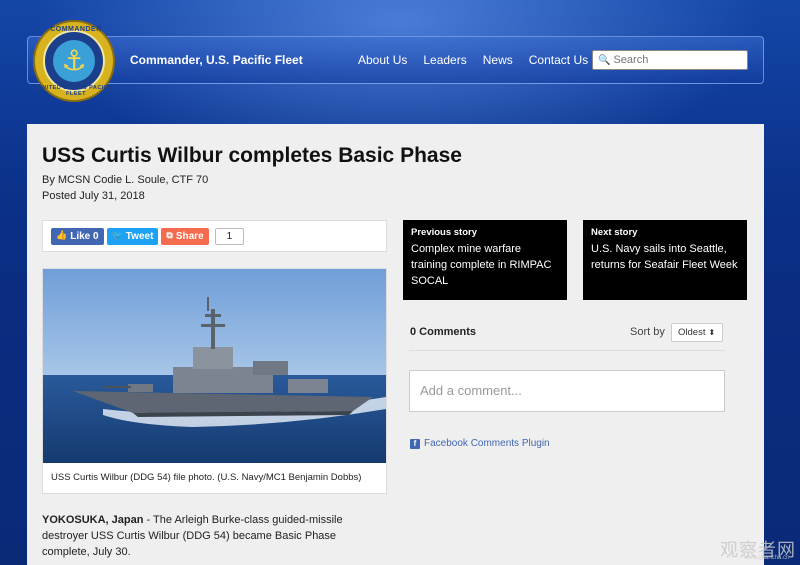 The image size is (800, 565). I want to click on share-button: ⧉ Share, so click(185, 236).